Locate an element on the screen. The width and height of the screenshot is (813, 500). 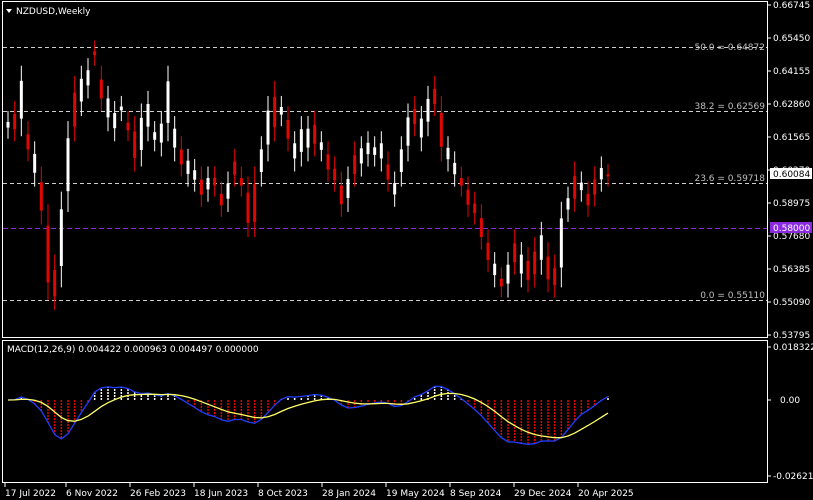
price-tick: 0.62860 is located at coordinates (791, 105).